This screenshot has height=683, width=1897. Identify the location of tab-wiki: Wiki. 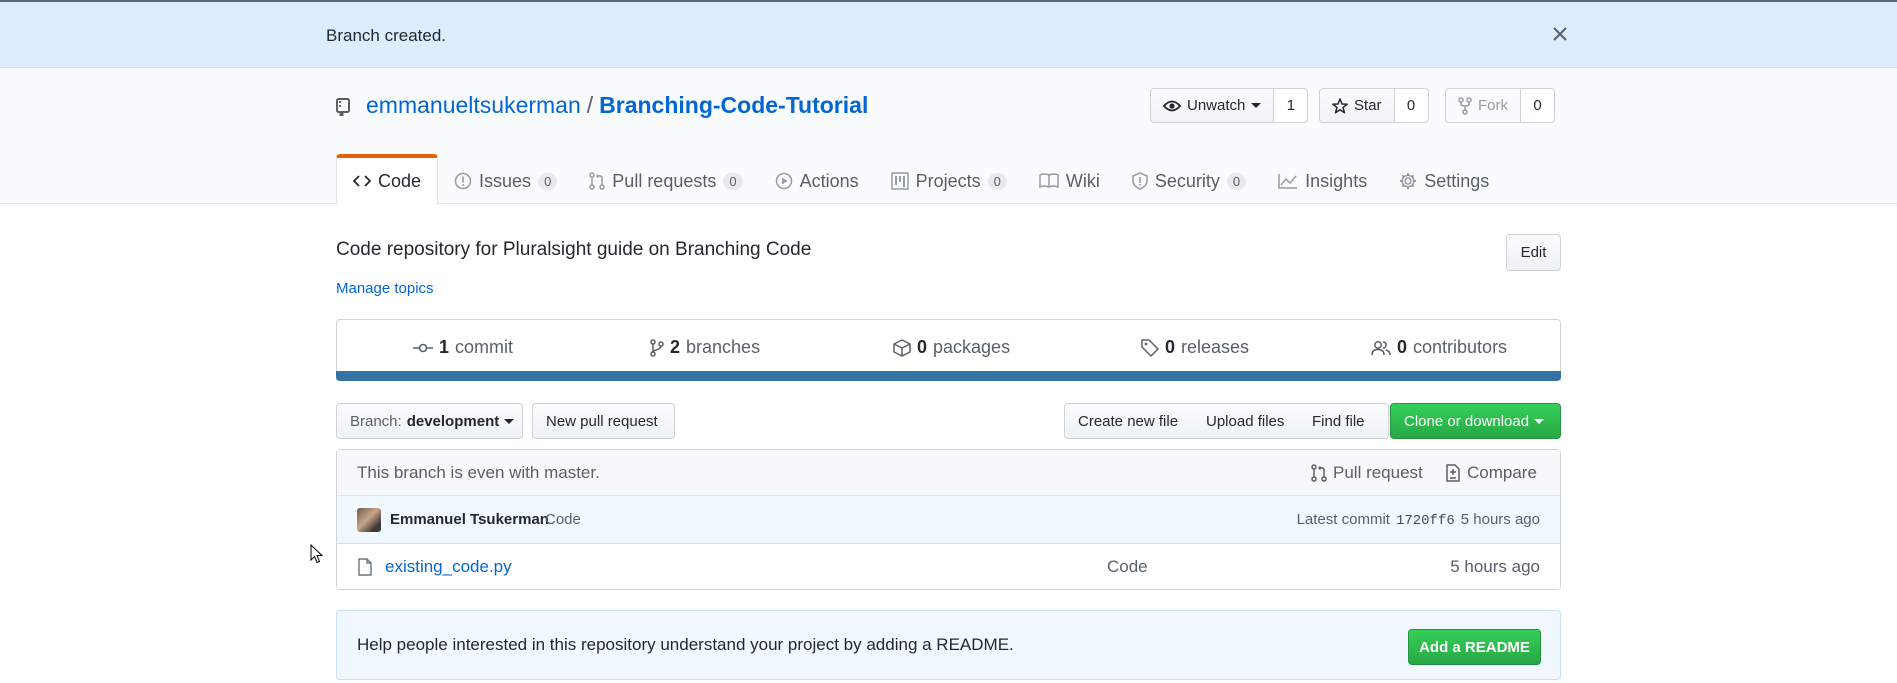
(1069, 179).